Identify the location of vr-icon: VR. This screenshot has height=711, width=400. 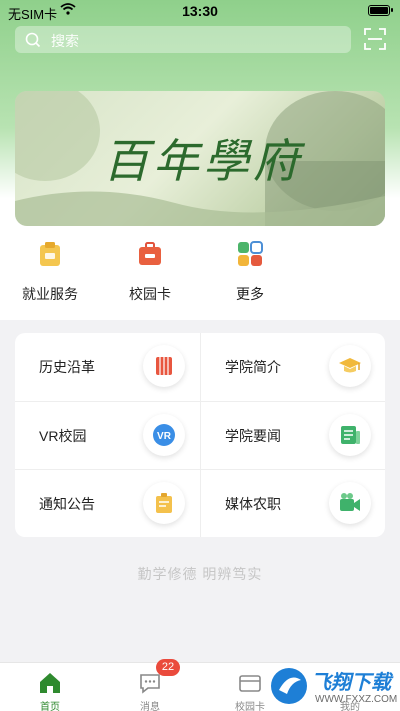
(164, 435).